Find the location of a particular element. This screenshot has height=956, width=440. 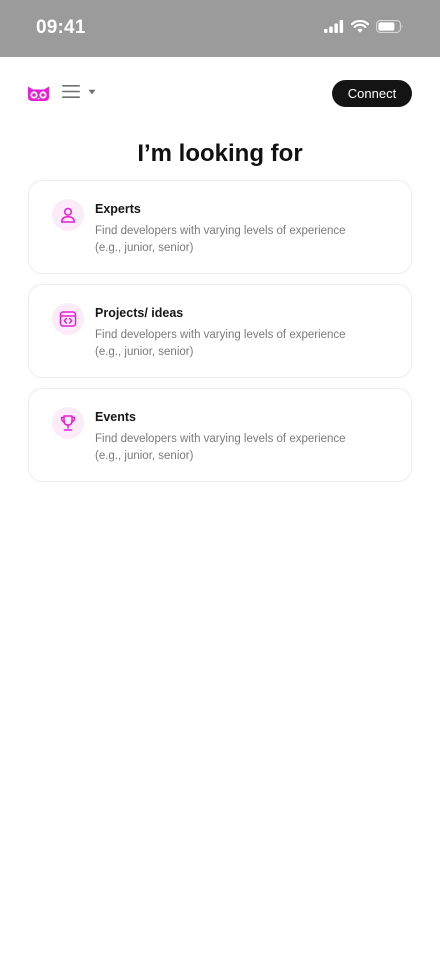

trophy-icon is located at coordinates (68, 423).